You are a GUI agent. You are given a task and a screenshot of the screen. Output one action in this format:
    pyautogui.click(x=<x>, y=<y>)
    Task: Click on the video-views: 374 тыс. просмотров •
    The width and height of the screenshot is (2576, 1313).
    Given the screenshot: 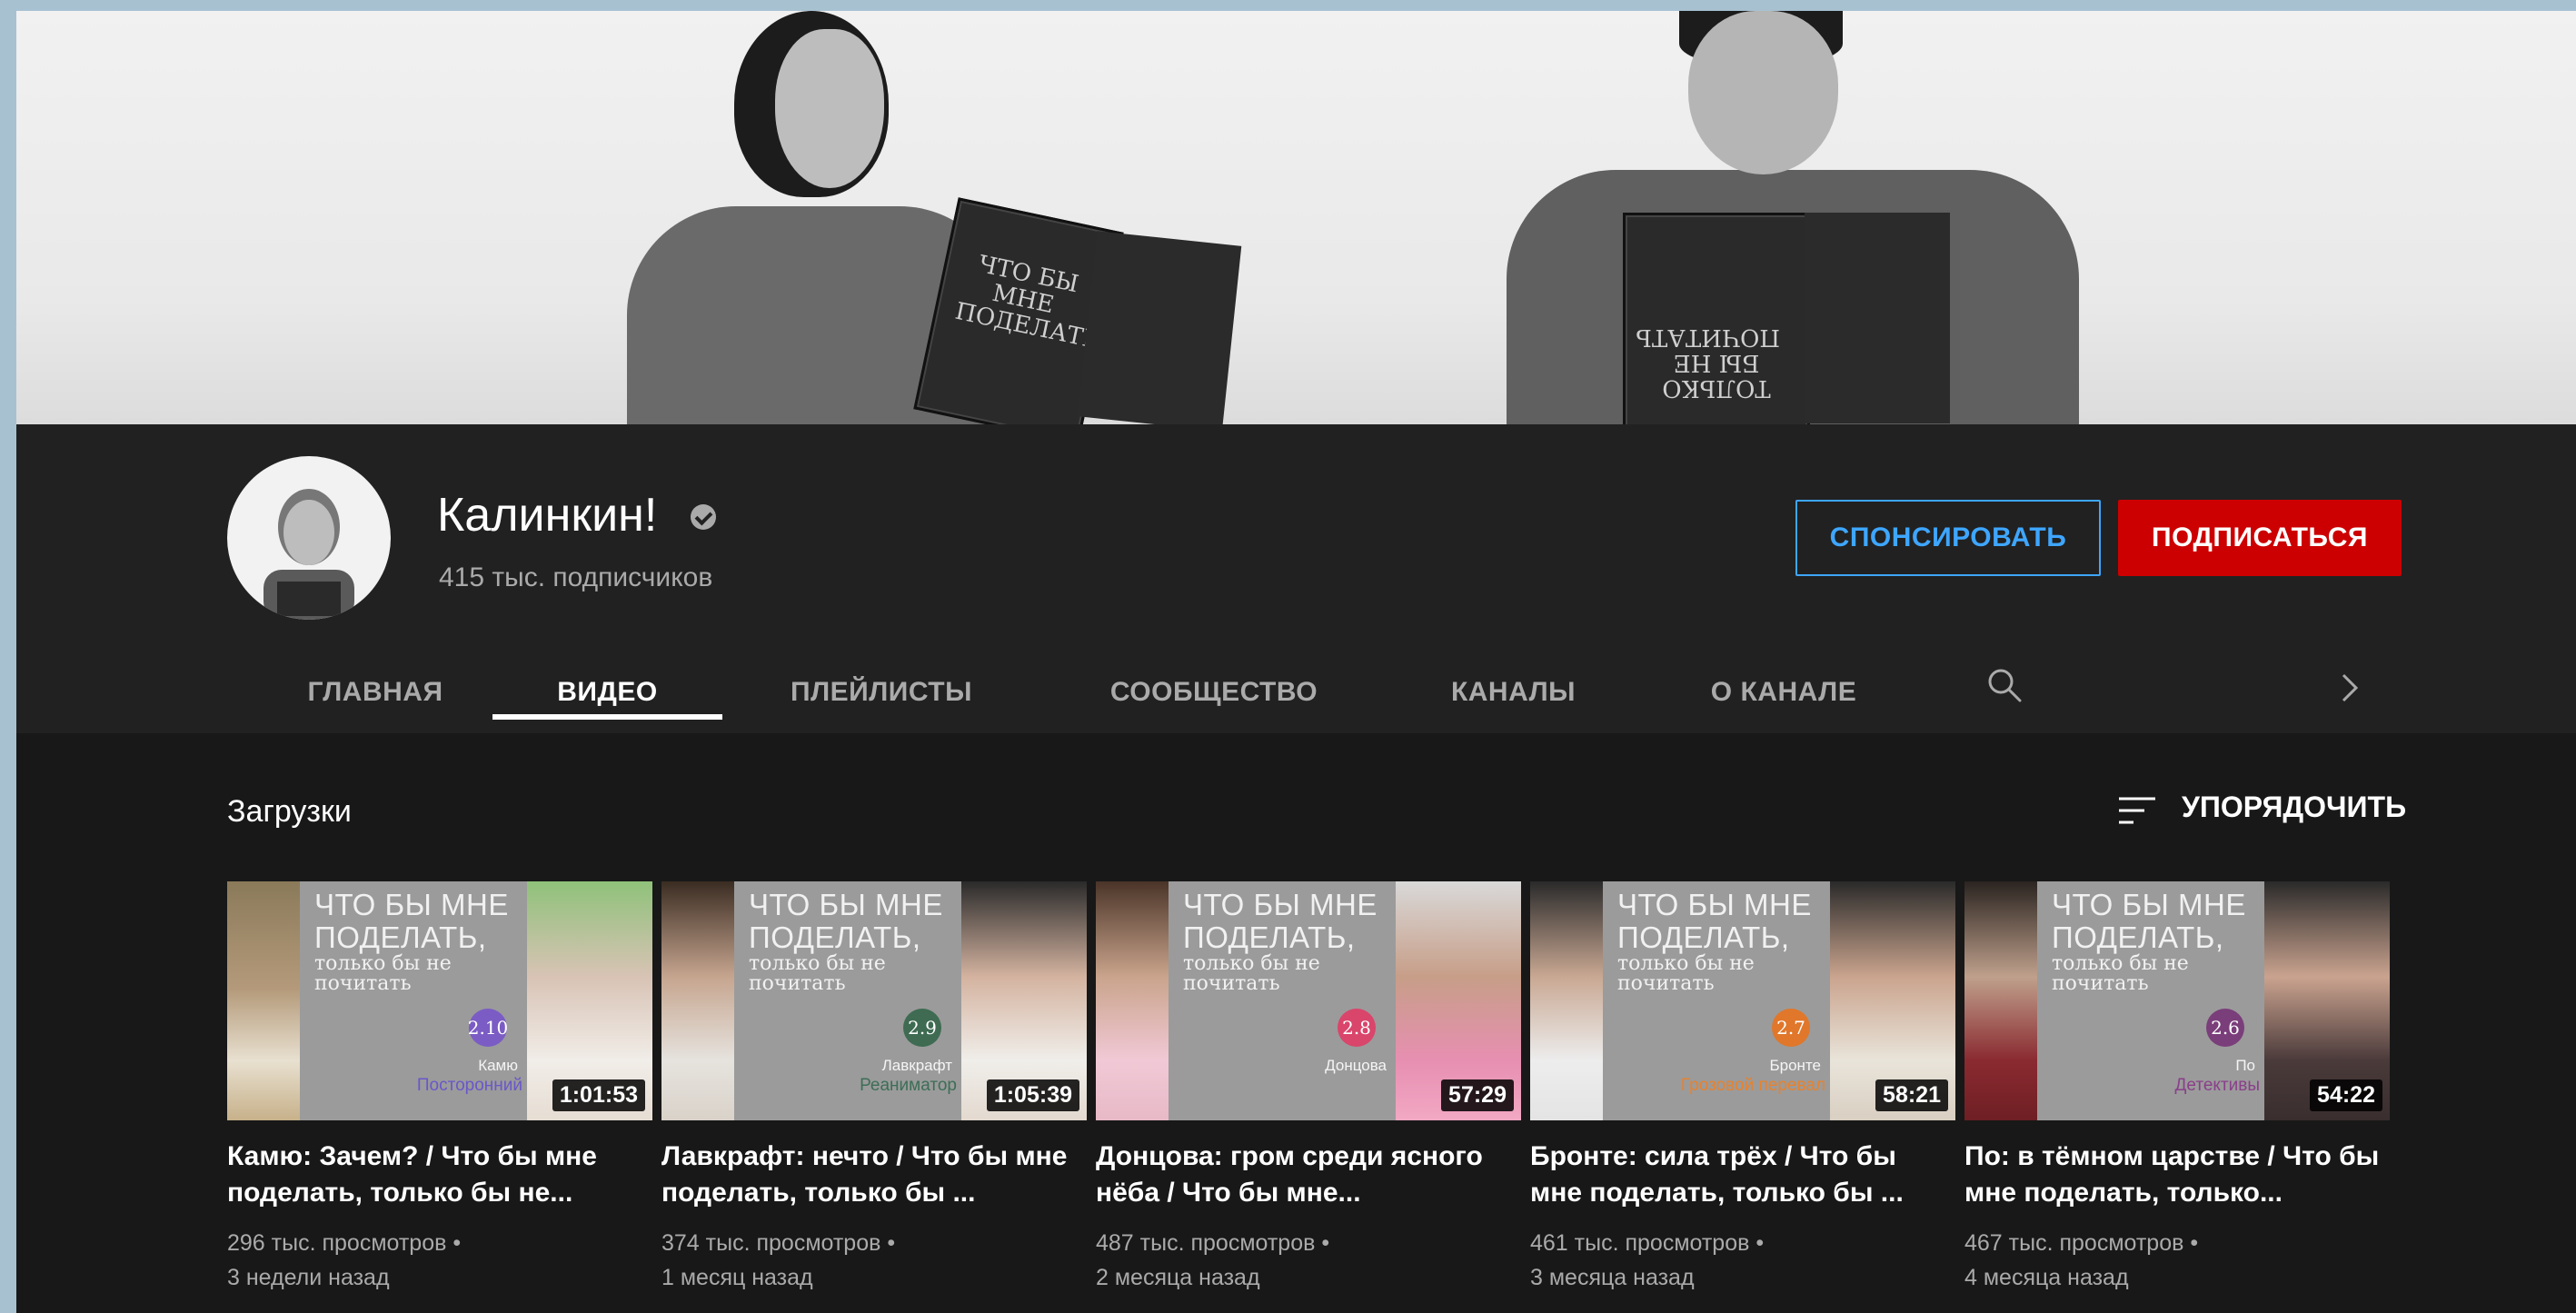 What is the action you would take?
    pyautogui.click(x=778, y=1243)
    